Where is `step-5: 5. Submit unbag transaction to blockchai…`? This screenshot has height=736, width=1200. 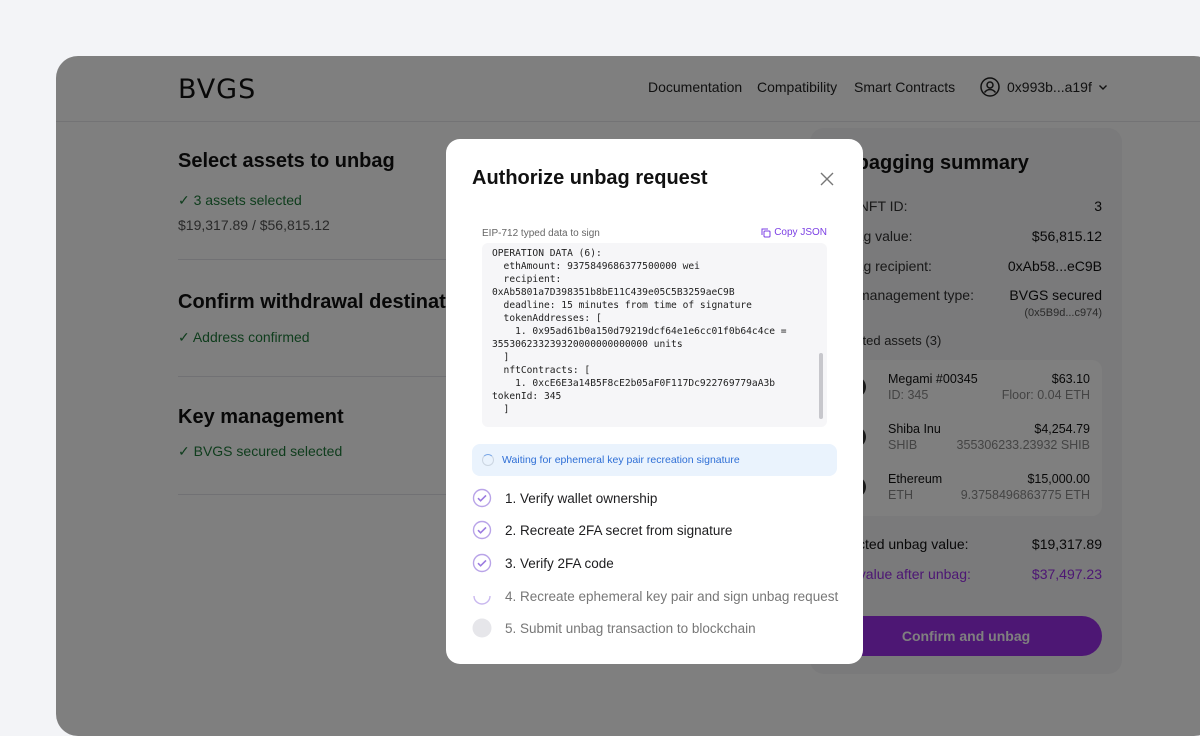
step-5: 5. Submit unbag transaction to blockchai… is located at coordinates (614, 628).